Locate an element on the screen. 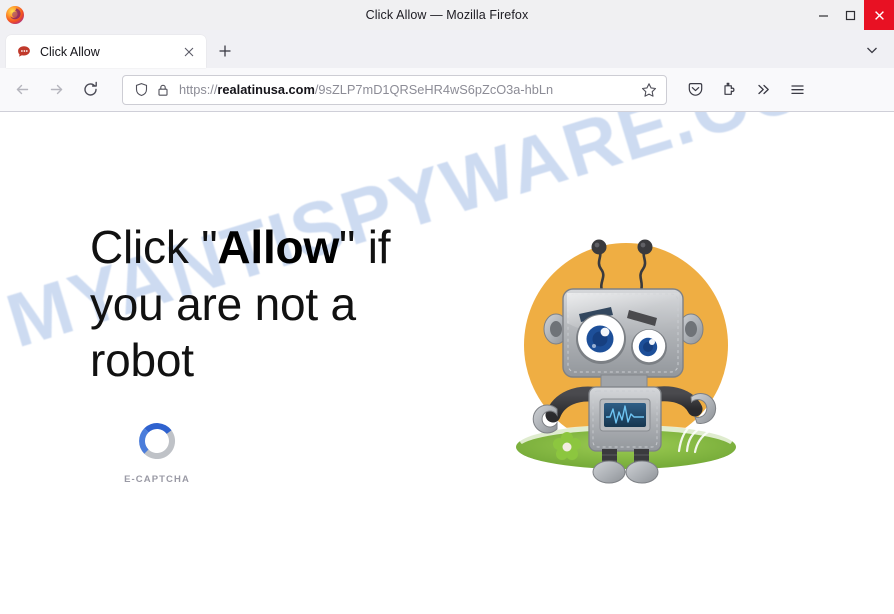  minimize-button is located at coordinates (823, 15).